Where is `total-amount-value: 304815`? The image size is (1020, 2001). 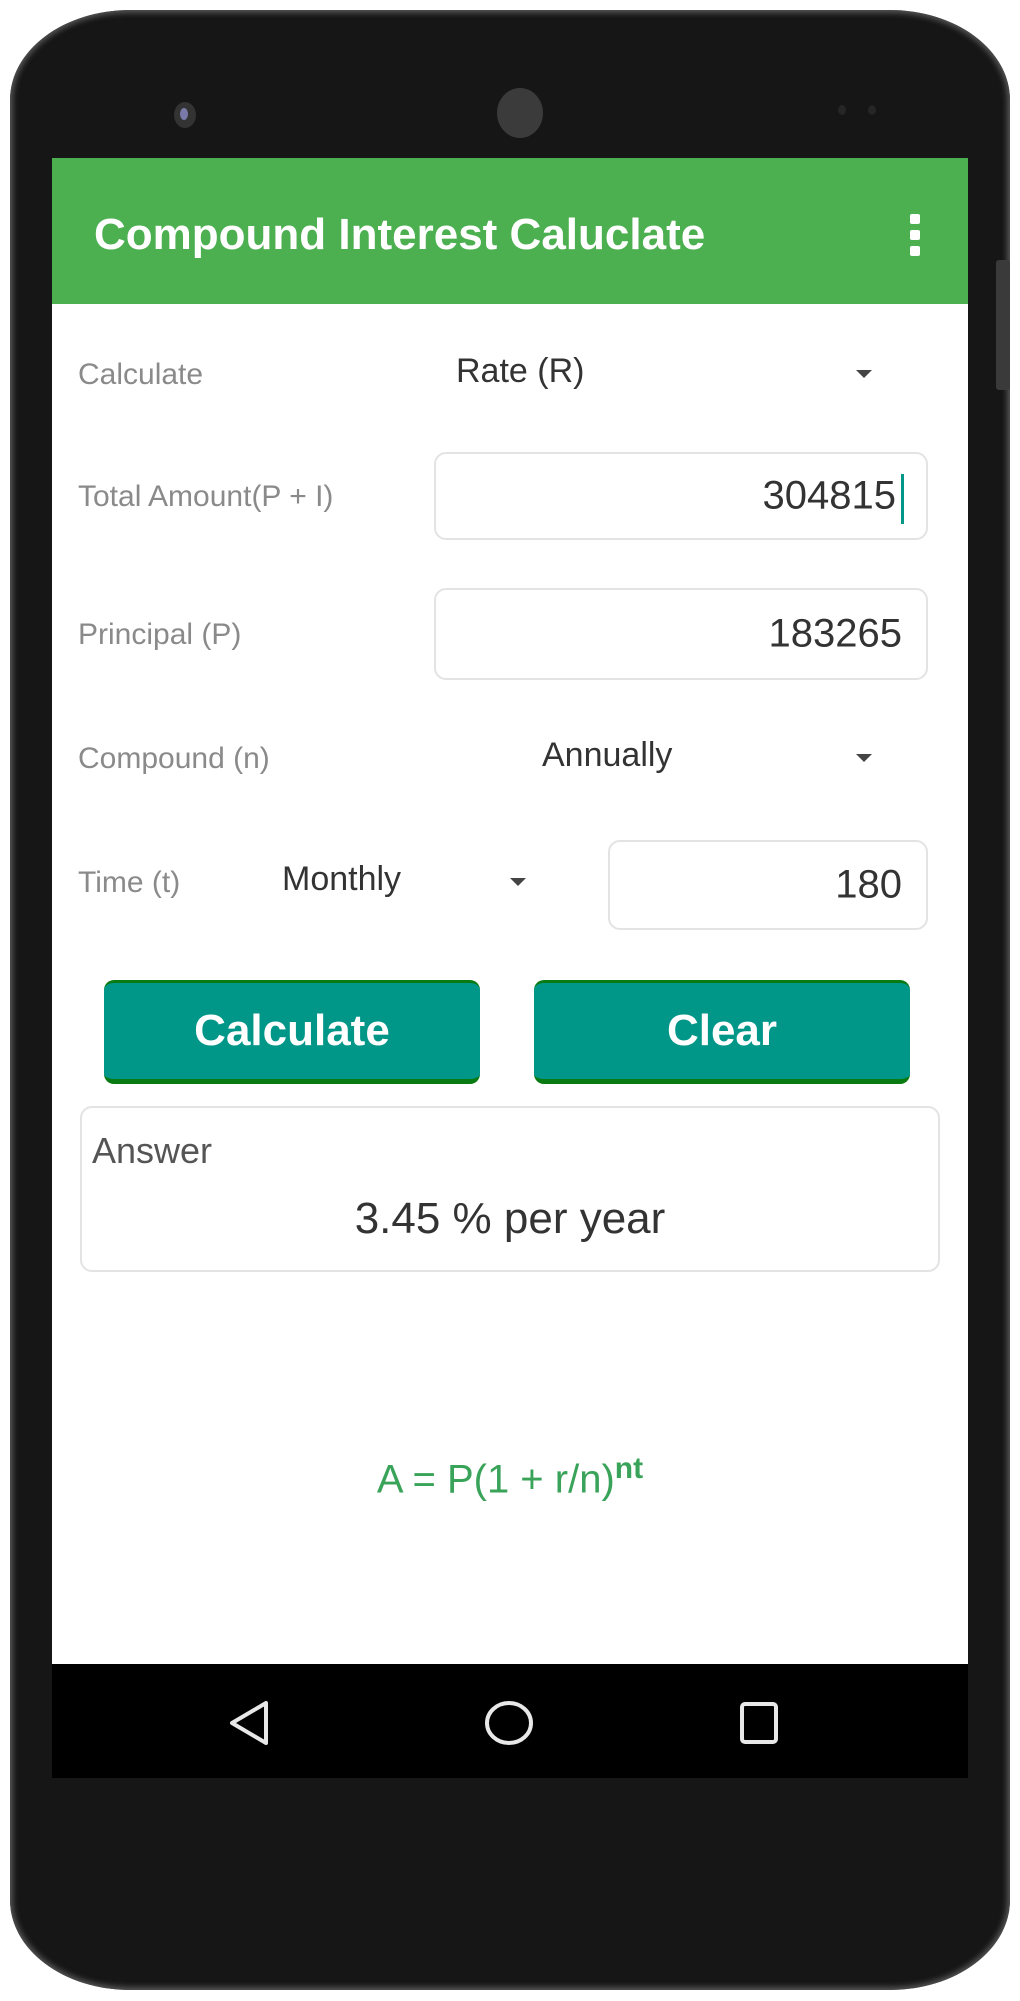 total-amount-value: 304815 is located at coordinates (829, 495).